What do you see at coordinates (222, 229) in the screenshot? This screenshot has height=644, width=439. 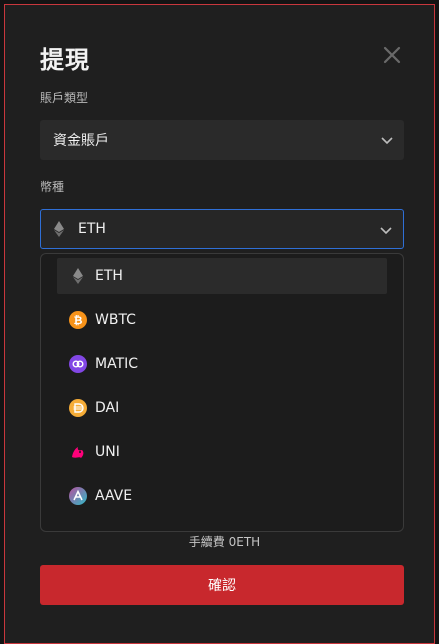 I see `currency-select: ETH` at bounding box center [222, 229].